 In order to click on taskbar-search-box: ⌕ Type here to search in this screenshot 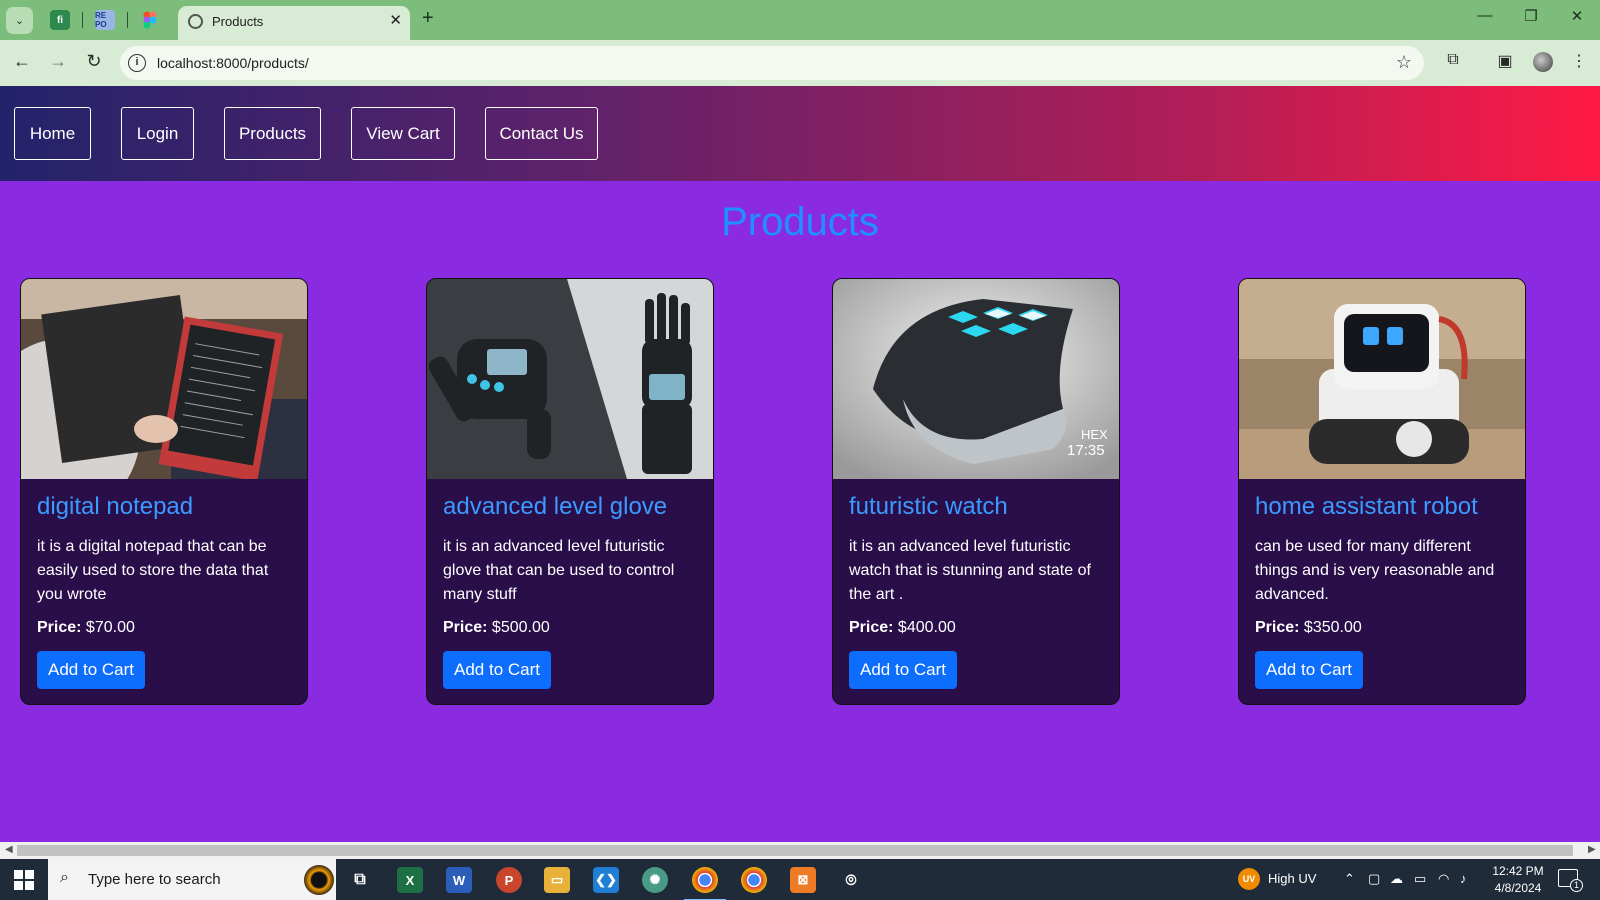, I will do `click(192, 879)`.